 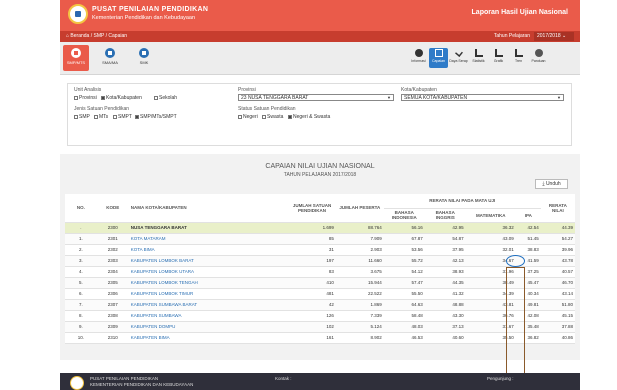 I want to click on cell-nama: KABUPATEN SUMBAWA, so click(x=208, y=316).